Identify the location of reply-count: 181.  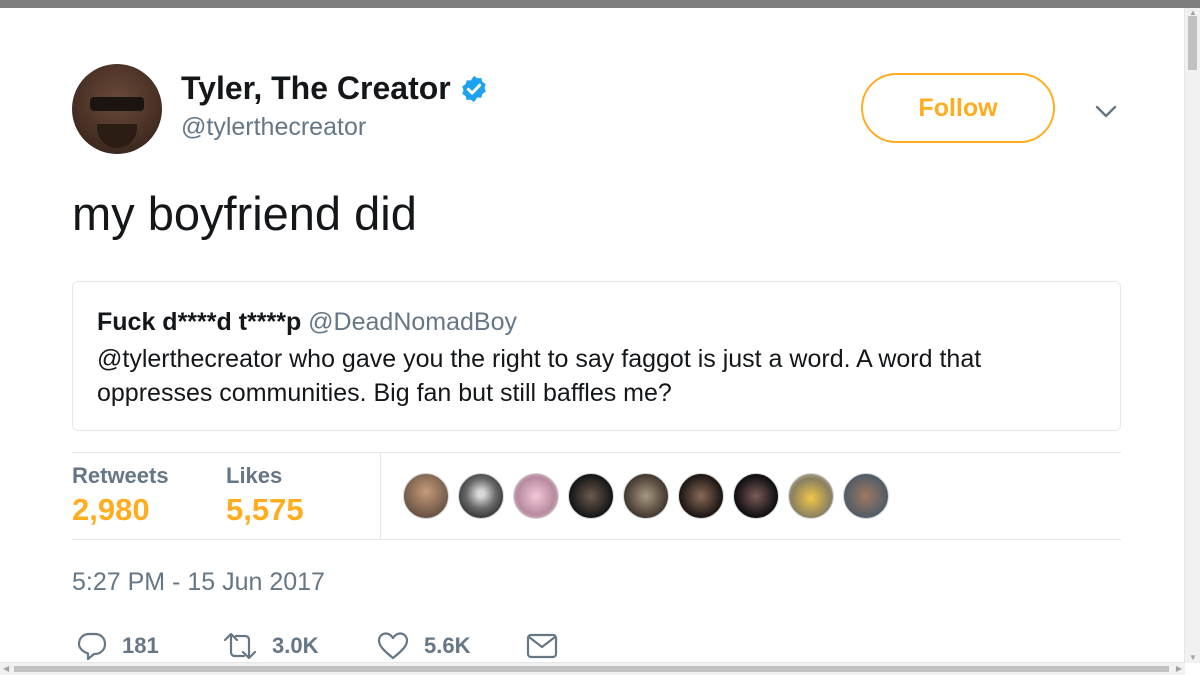
(140, 645).